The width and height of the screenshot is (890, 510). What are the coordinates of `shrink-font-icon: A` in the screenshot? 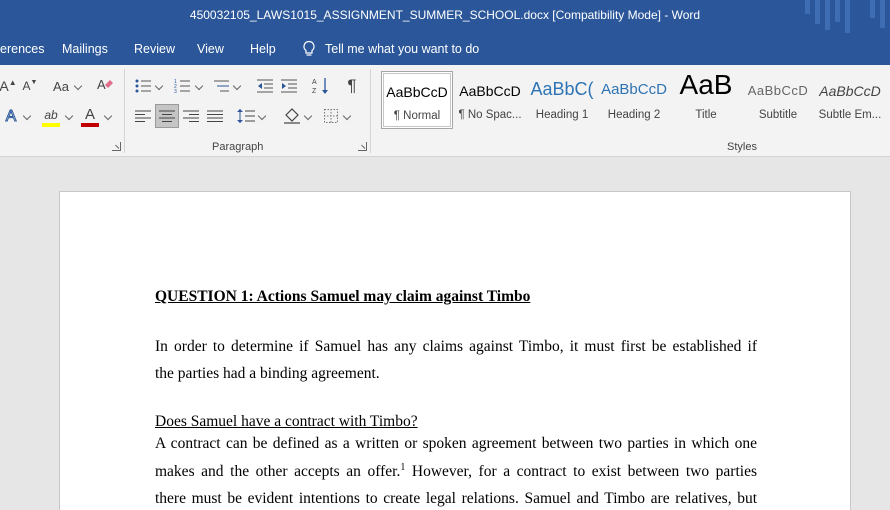 It's located at (26, 86).